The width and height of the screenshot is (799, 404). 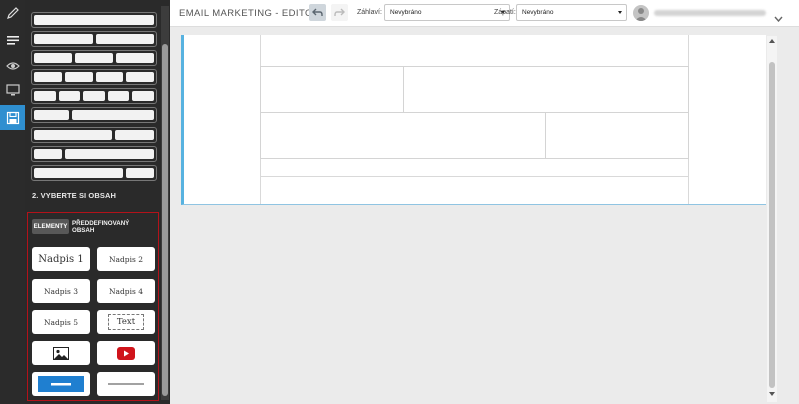 I want to click on header-select-value: Nevybráno, so click(x=406, y=12).